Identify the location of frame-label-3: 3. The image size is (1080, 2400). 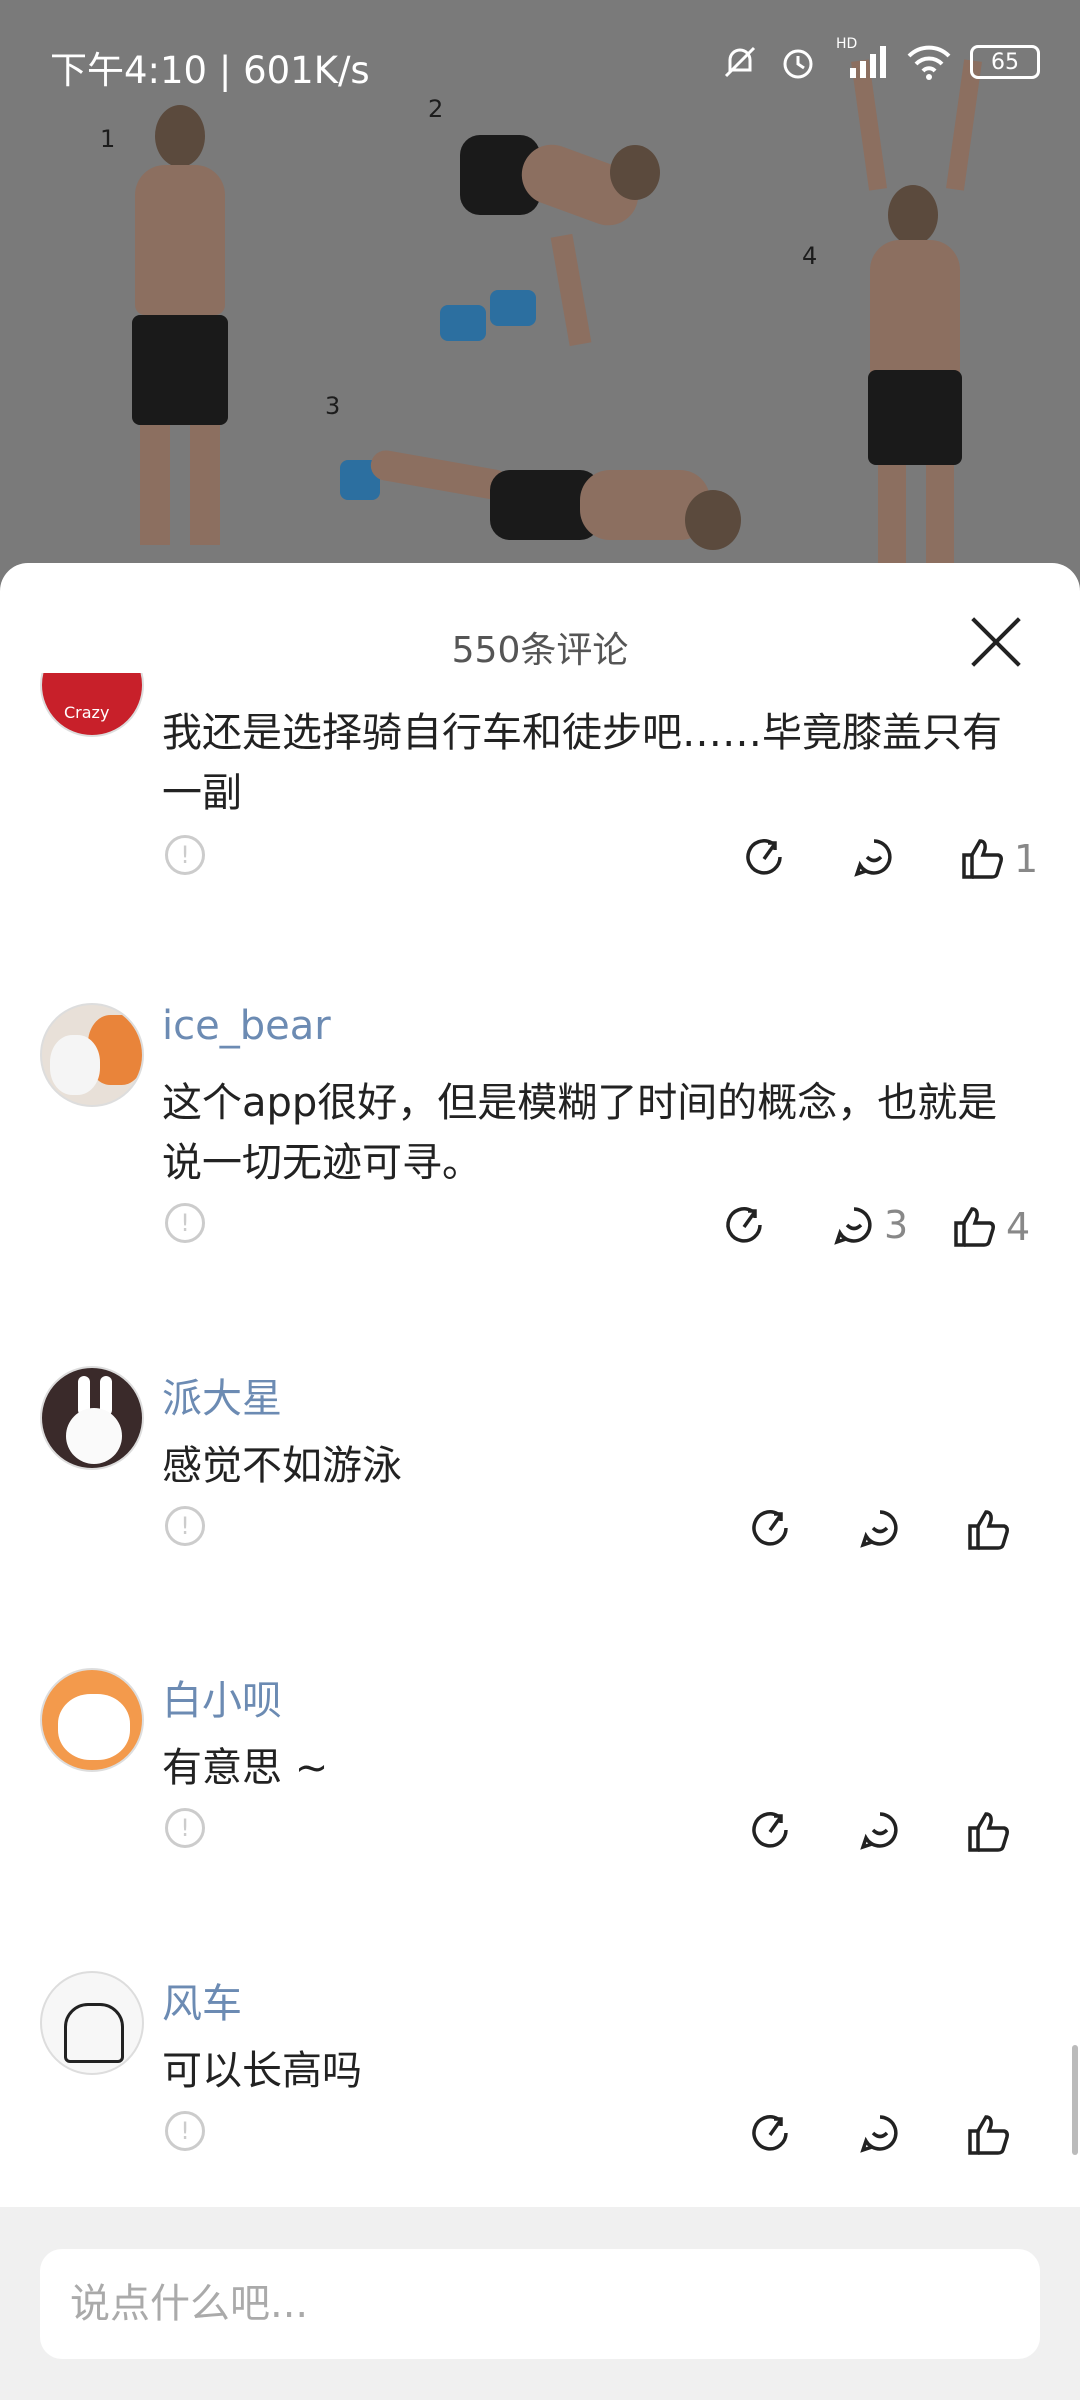
(333, 406).